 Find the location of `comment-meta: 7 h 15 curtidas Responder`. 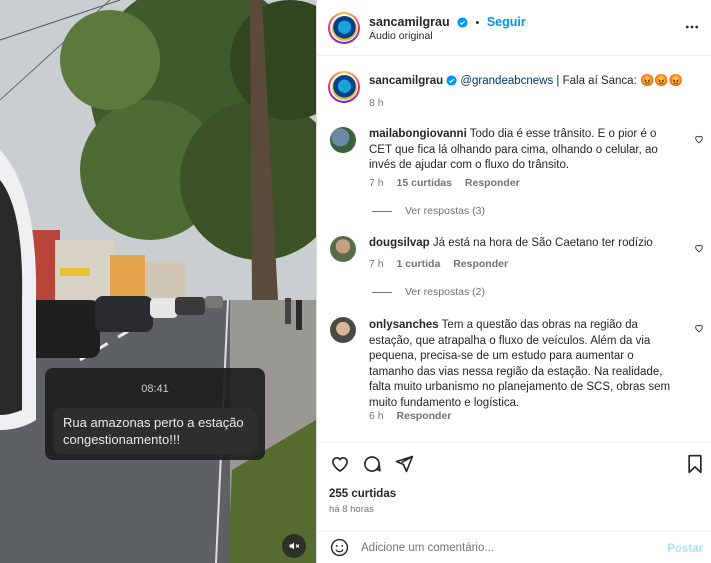

comment-meta: 7 h 15 curtidas Responder is located at coordinates (449, 183).